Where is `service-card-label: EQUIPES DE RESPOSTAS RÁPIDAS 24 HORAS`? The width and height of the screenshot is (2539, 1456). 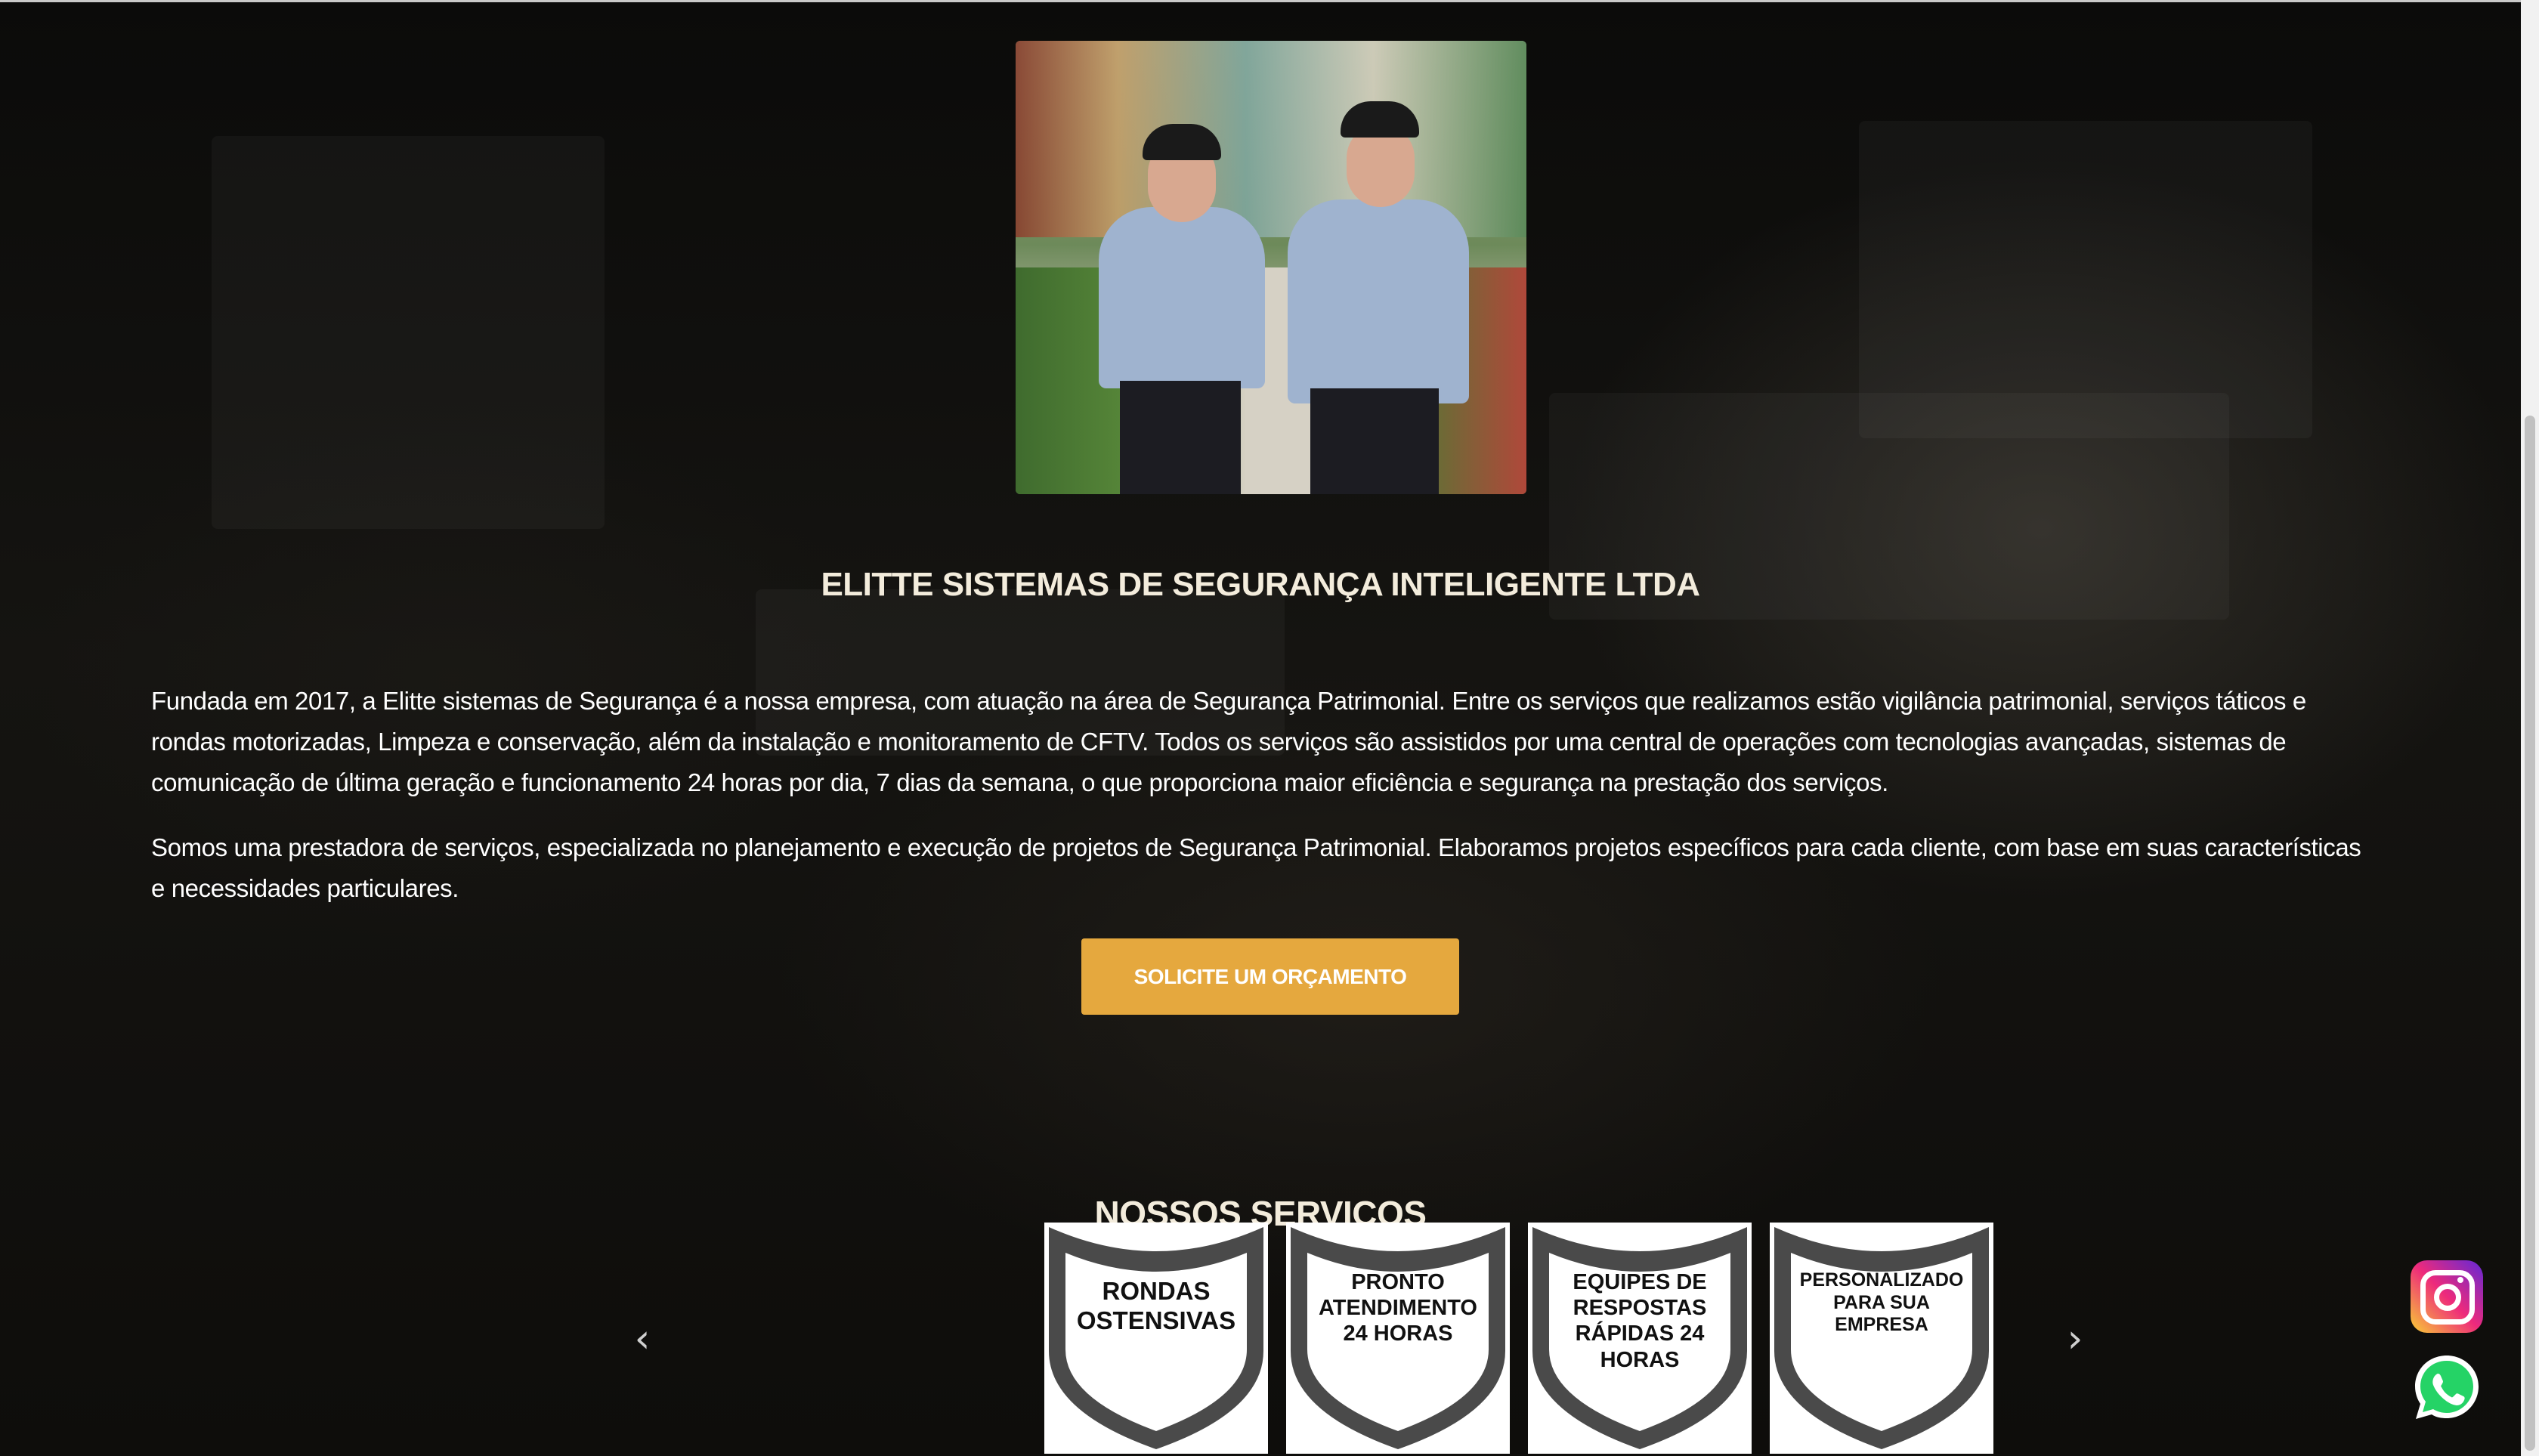 service-card-label: EQUIPES DE RESPOSTAS RÁPIDAS 24 HORAS is located at coordinates (1640, 1321).